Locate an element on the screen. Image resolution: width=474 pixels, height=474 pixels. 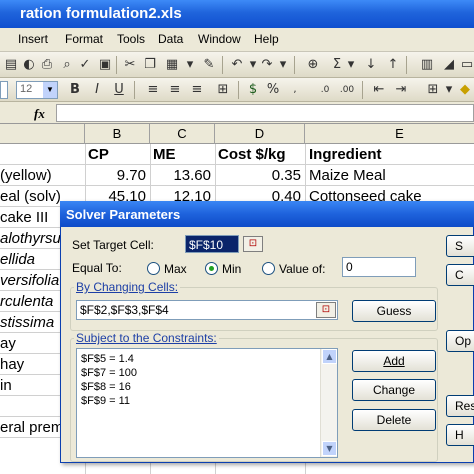
guess-button: Guess is located at coordinates (394, 311).